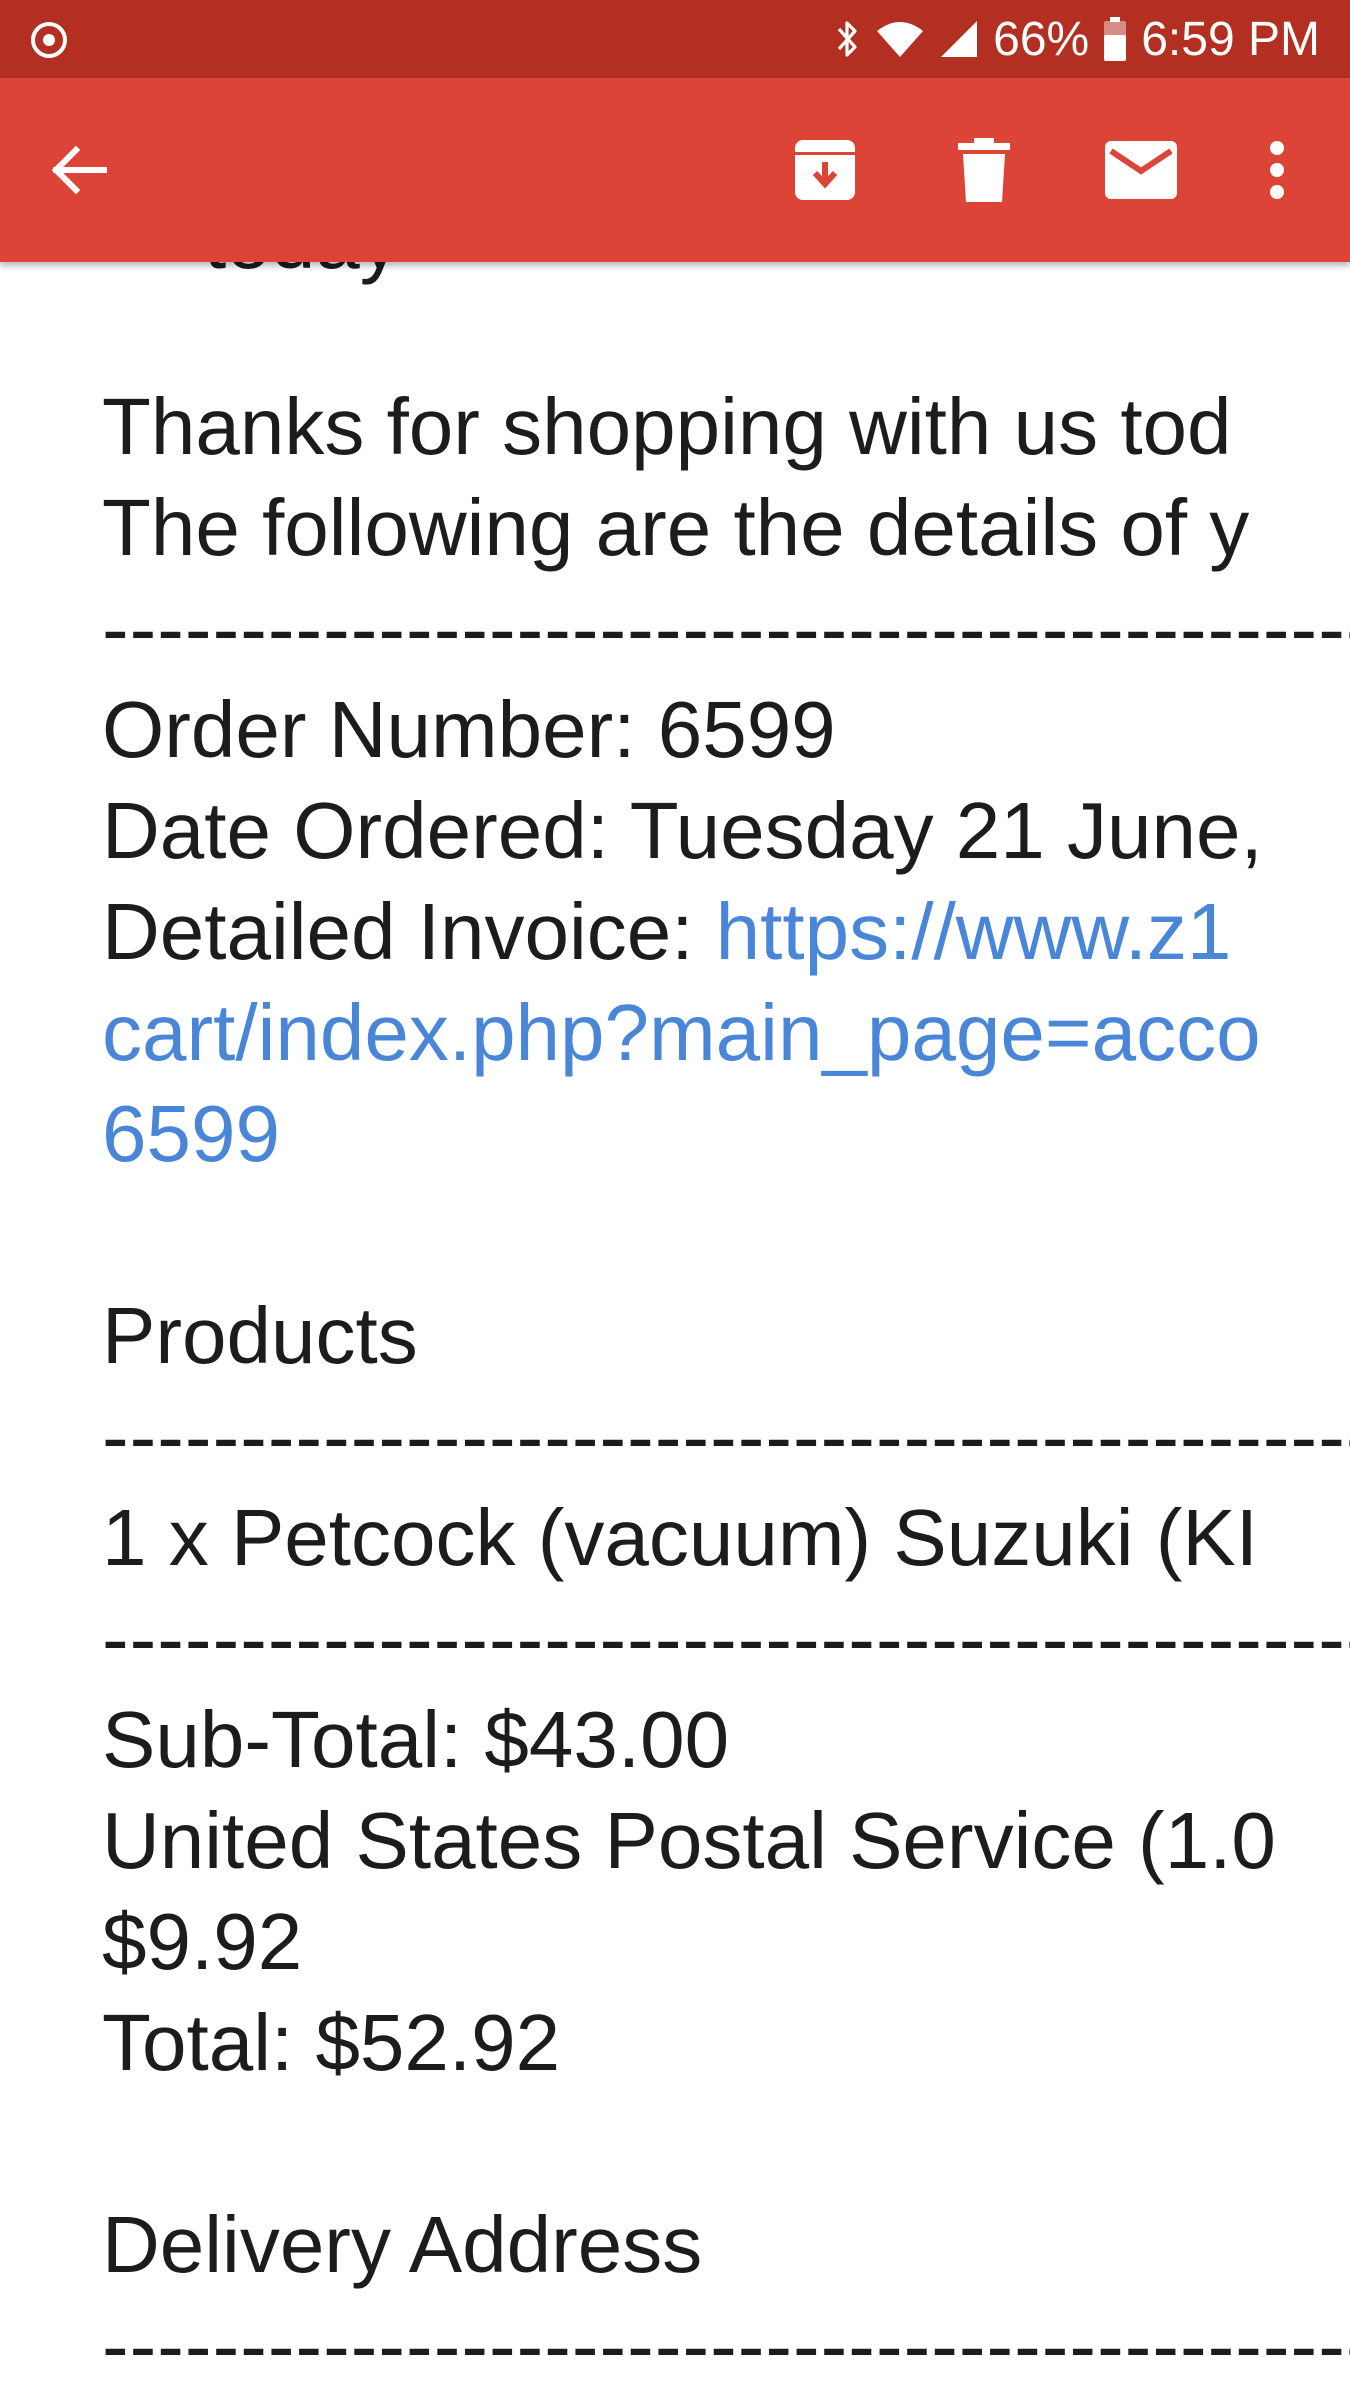  I want to click on notification-target-icon, so click(49, 40).